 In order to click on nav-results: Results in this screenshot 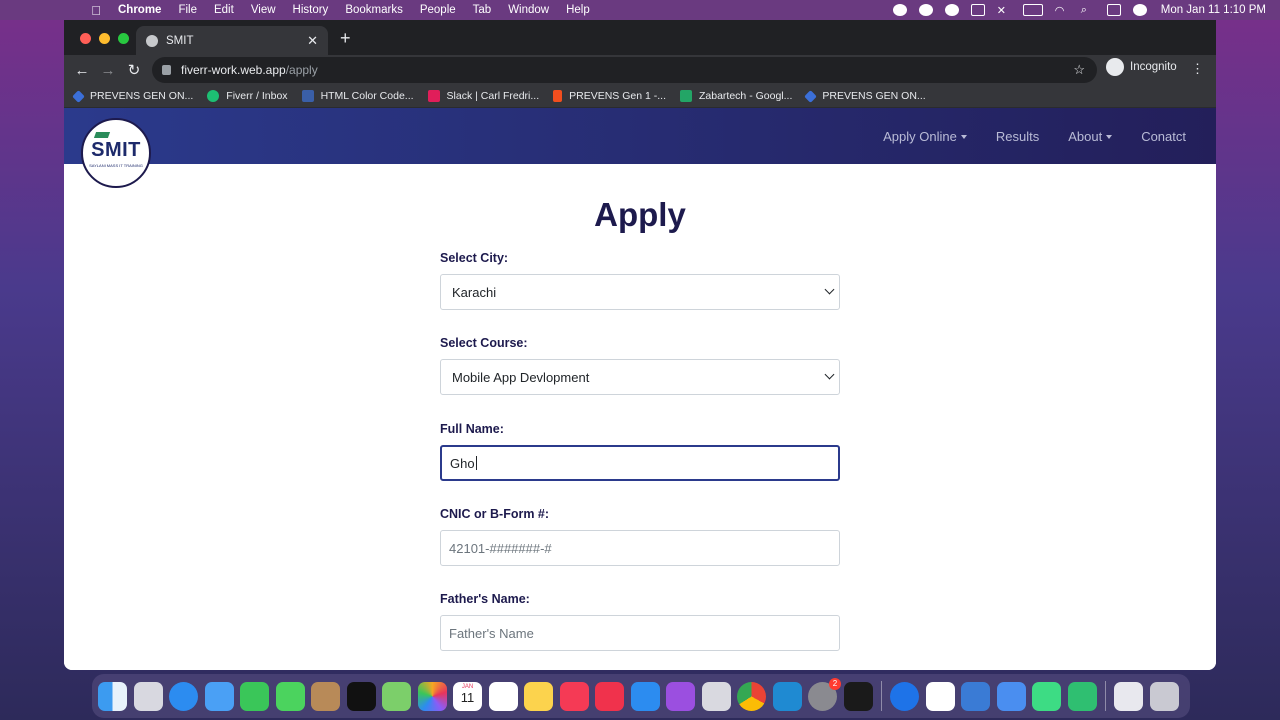, I will do `click(1017, 136)`.